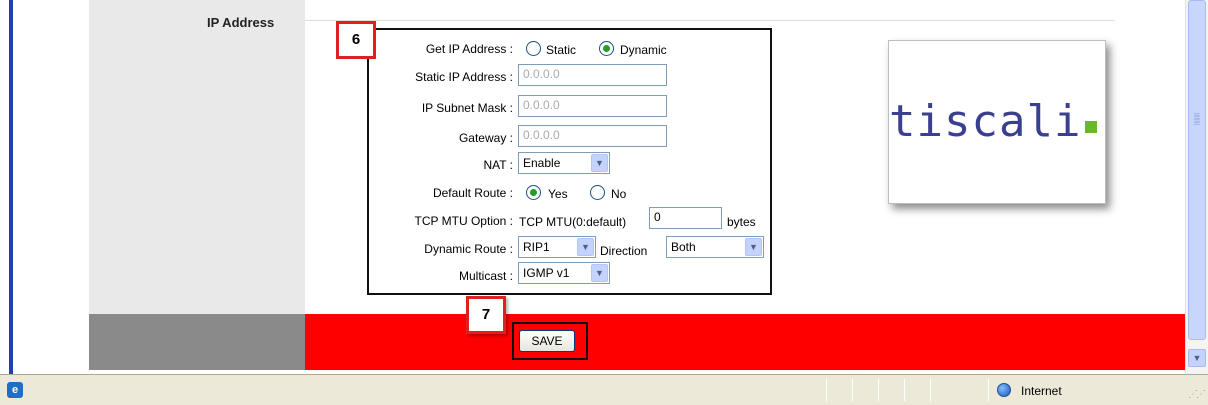 Image resolution: width=1208 pixels, height=405 pixels. Describe the element at coordinates (15, 390) in the screenshot. I see `ie-page-icon: e` at that location.